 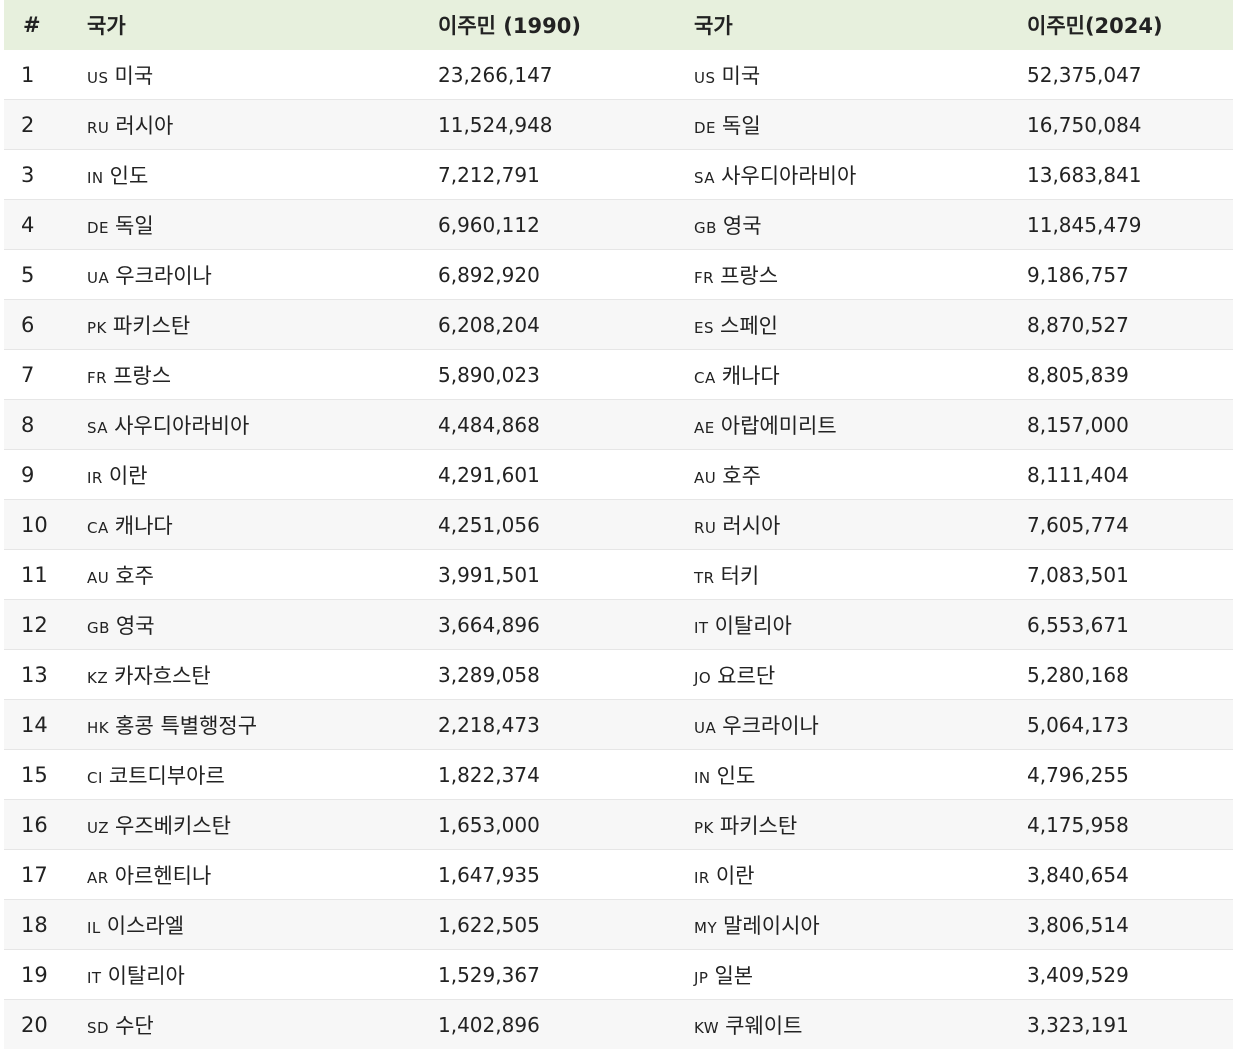 What do you see at coordinates (701, 978) in the screenshot?
I see `country-code: JP` at bounding box center [701, 978].